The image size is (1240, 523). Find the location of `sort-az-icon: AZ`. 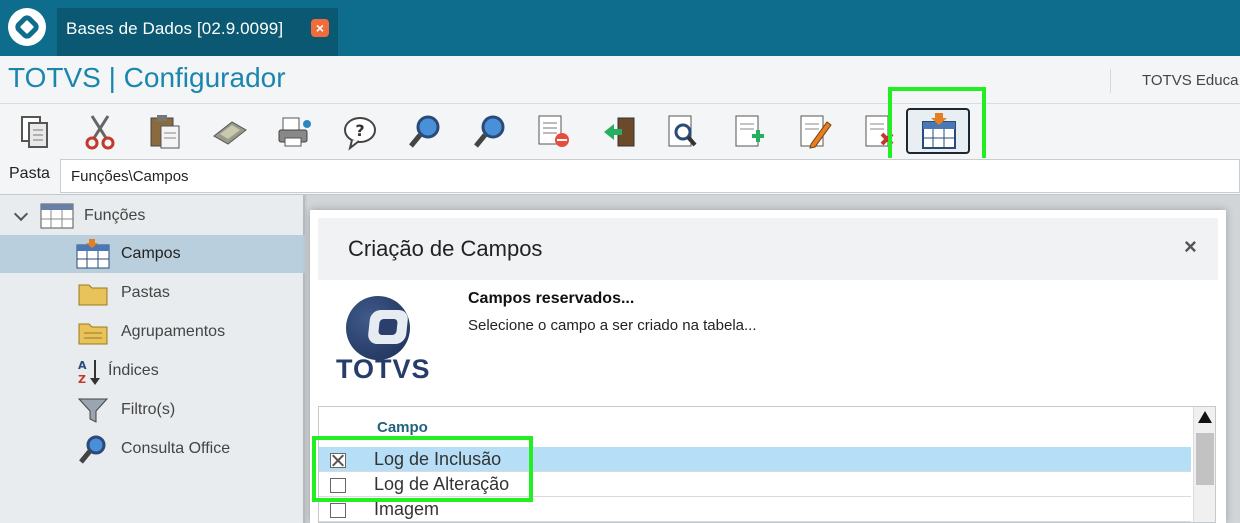

sort-az-icon: AZ is located at coordinates (93, 371).